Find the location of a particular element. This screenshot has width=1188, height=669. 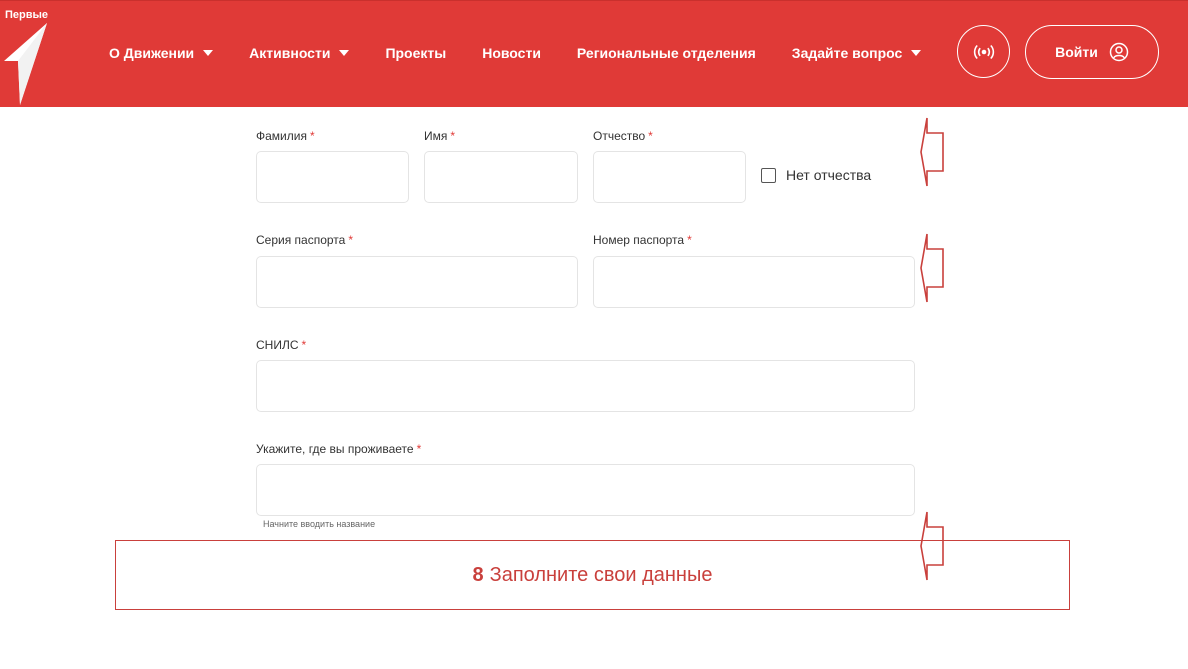

residence-hint: Начните вводить название is located at coordinates (319, 524).